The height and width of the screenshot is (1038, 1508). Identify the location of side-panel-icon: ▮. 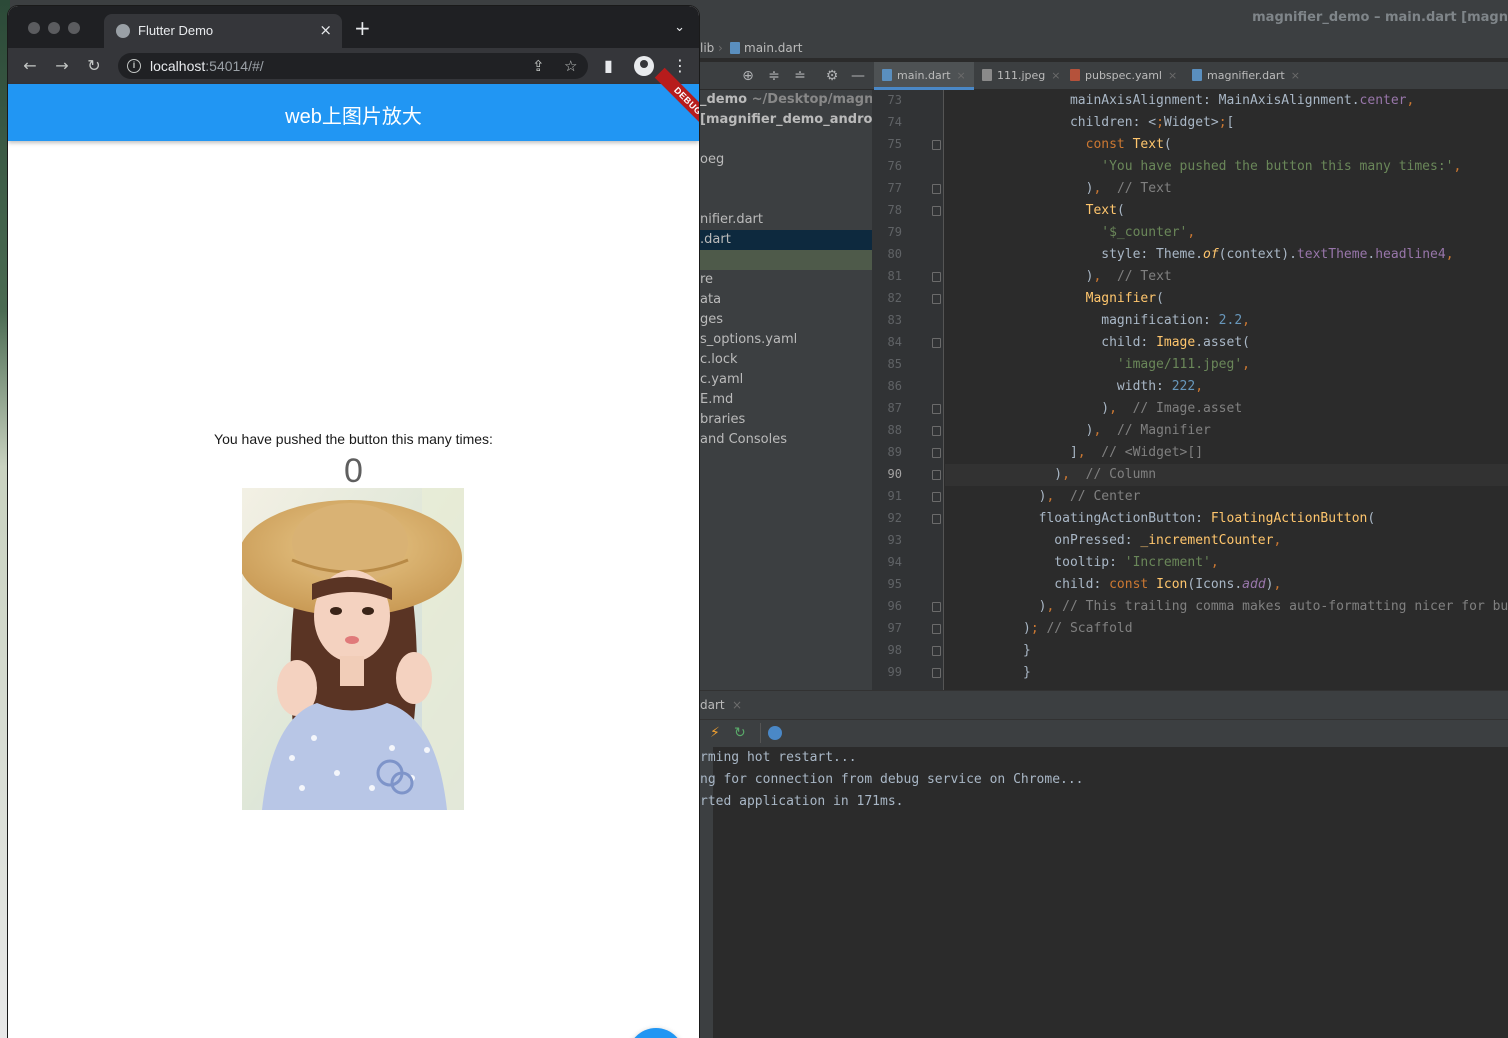
(608, 66).